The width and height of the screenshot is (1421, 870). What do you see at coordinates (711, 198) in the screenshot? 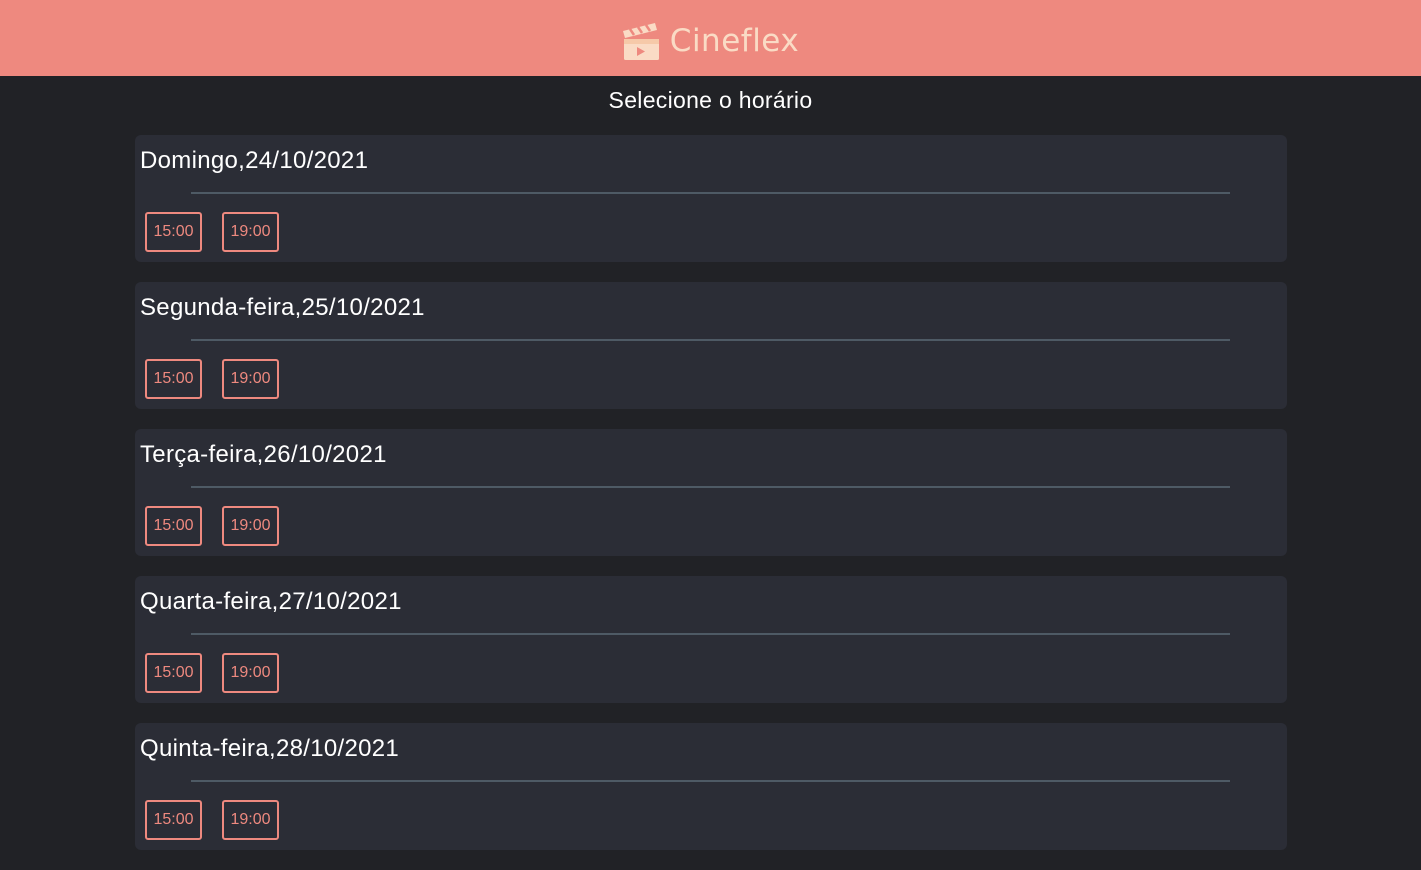
I see `day-card: Domingo,24/10/2021 15:00 19:00` at bounding box center [711, 198].